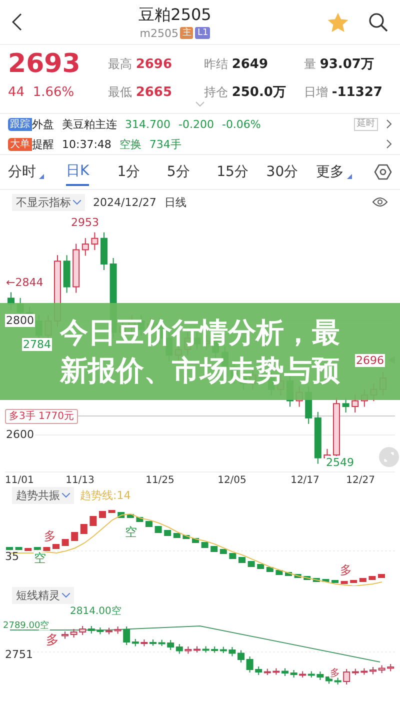 The width and height of the screenshot is (400, 705). Describe the element at coordinates (237, 64) in the screenshot. I see `quote-stat: 昨结 2649` at that location.